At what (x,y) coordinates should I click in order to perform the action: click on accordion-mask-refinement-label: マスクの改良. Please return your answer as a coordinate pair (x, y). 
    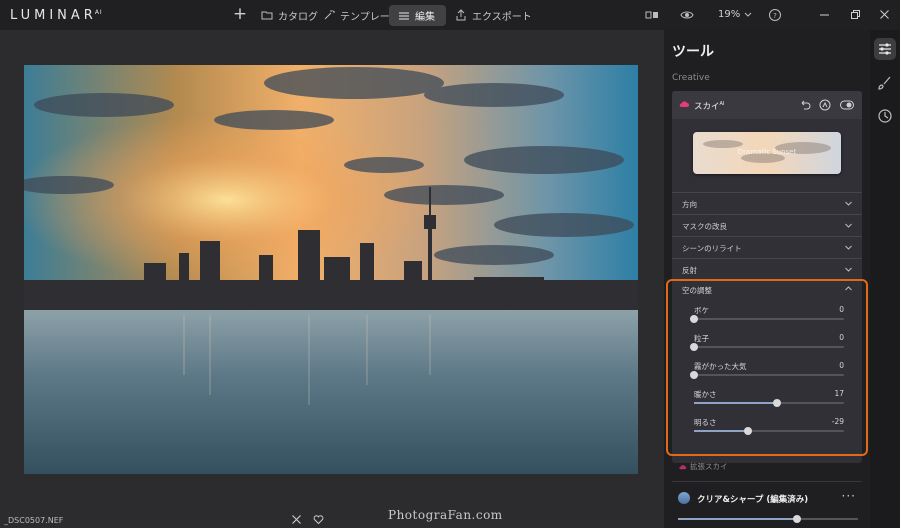
    Looking at the image, I should click on (704, 226).